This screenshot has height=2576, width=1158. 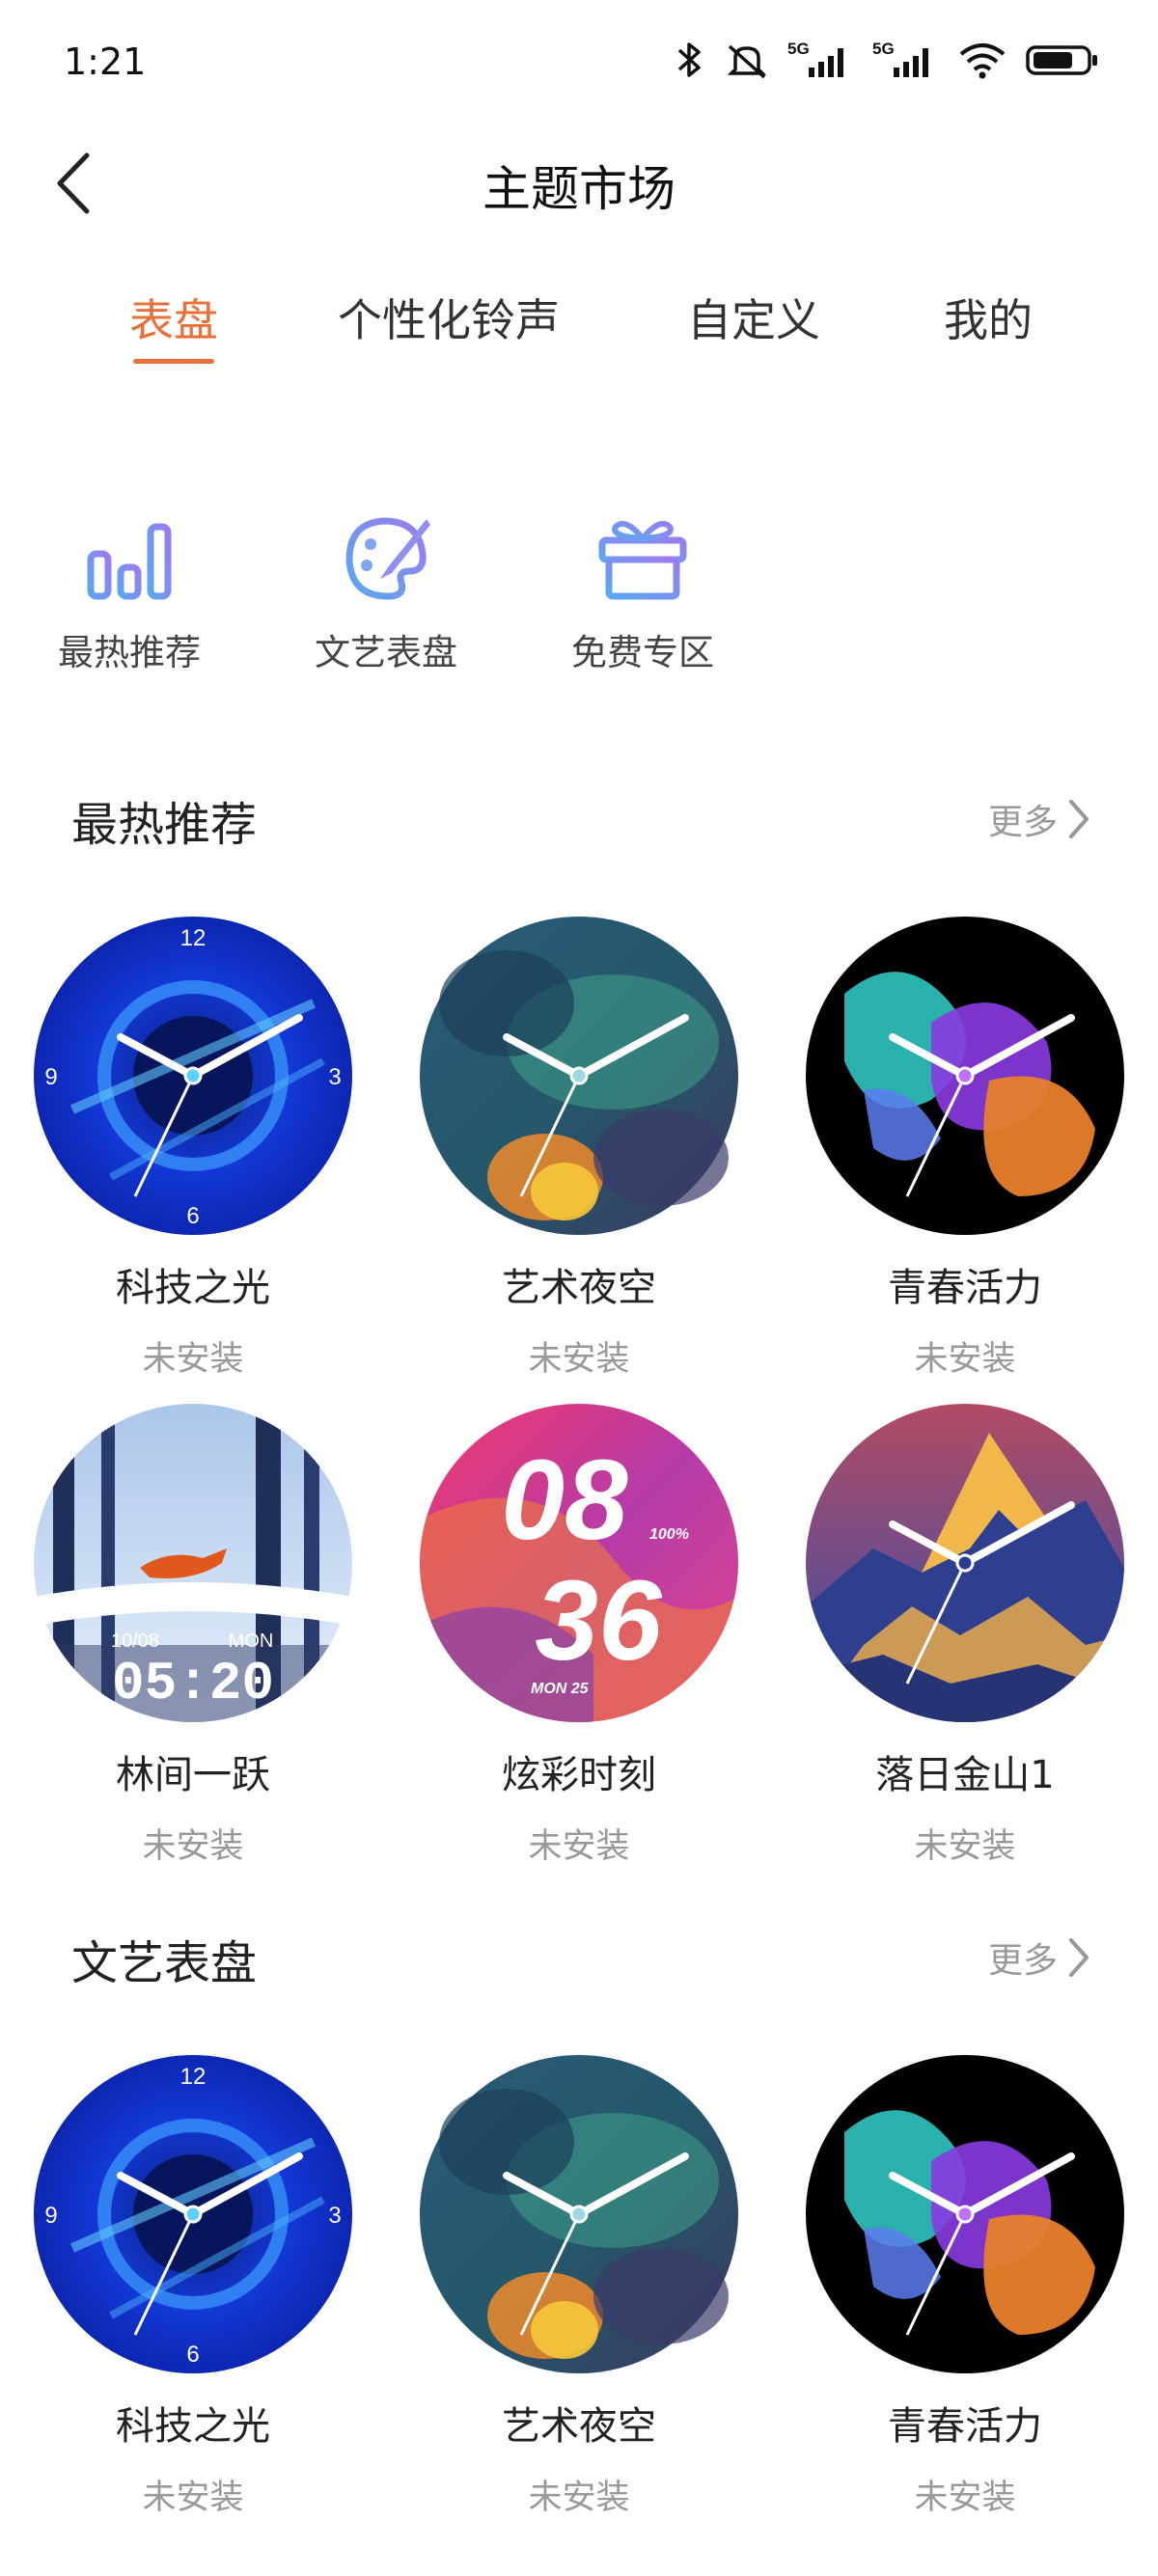 I want to click on watch-date: MON 25, so click(x=560, y=1689).